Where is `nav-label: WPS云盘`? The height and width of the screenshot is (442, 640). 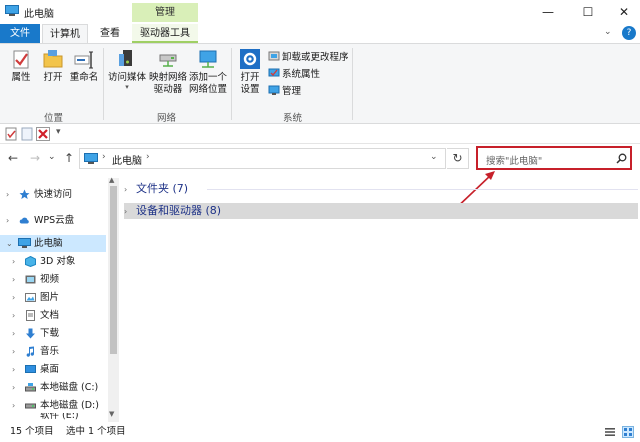
nav-label: WPS云盘 is located at coordinates (54, 220).